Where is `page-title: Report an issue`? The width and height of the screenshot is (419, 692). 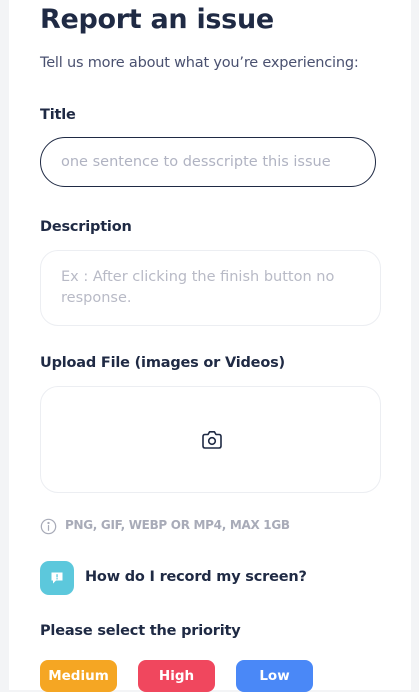
page-title: Report an issue is located at coordinates (157, 19).